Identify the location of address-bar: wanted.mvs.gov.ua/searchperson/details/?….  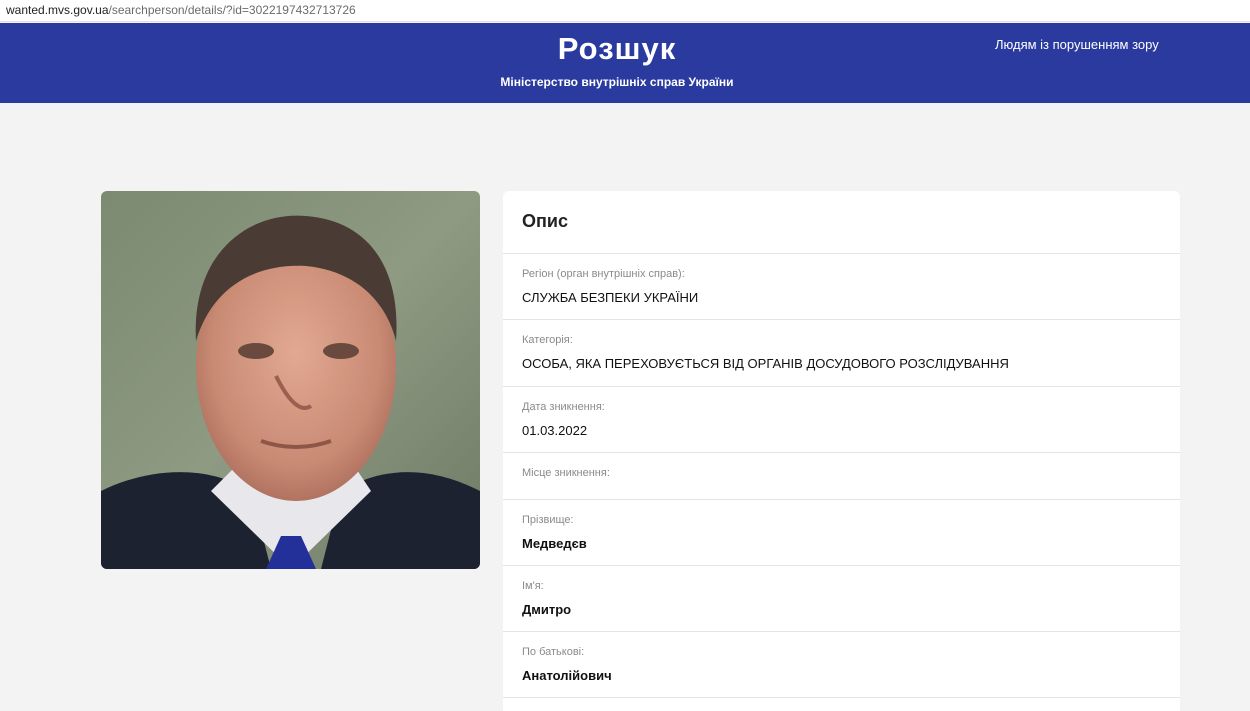
(625, 11).